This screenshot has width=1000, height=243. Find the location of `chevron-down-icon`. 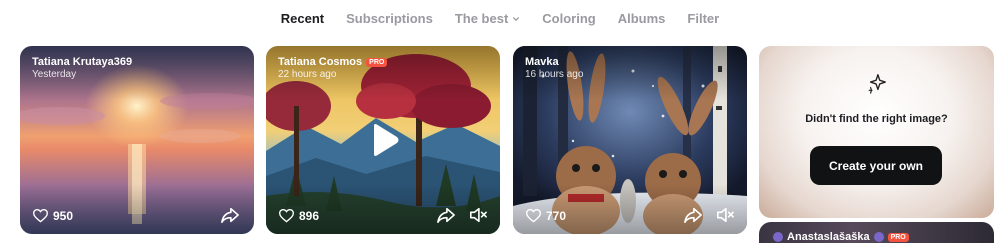

chevron-down-icon is located at coordinates (516, 18).